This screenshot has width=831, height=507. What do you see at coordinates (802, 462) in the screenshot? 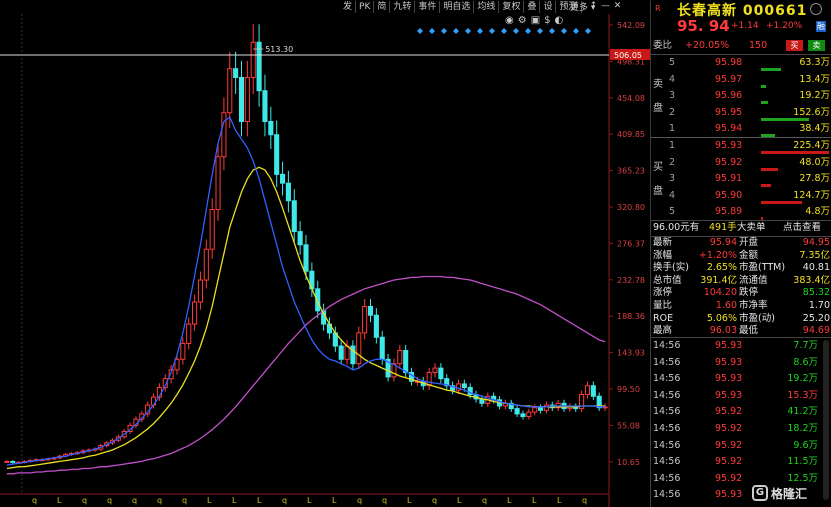
I see `tick-volume: 11.5万` at bounding box center [802, 462].